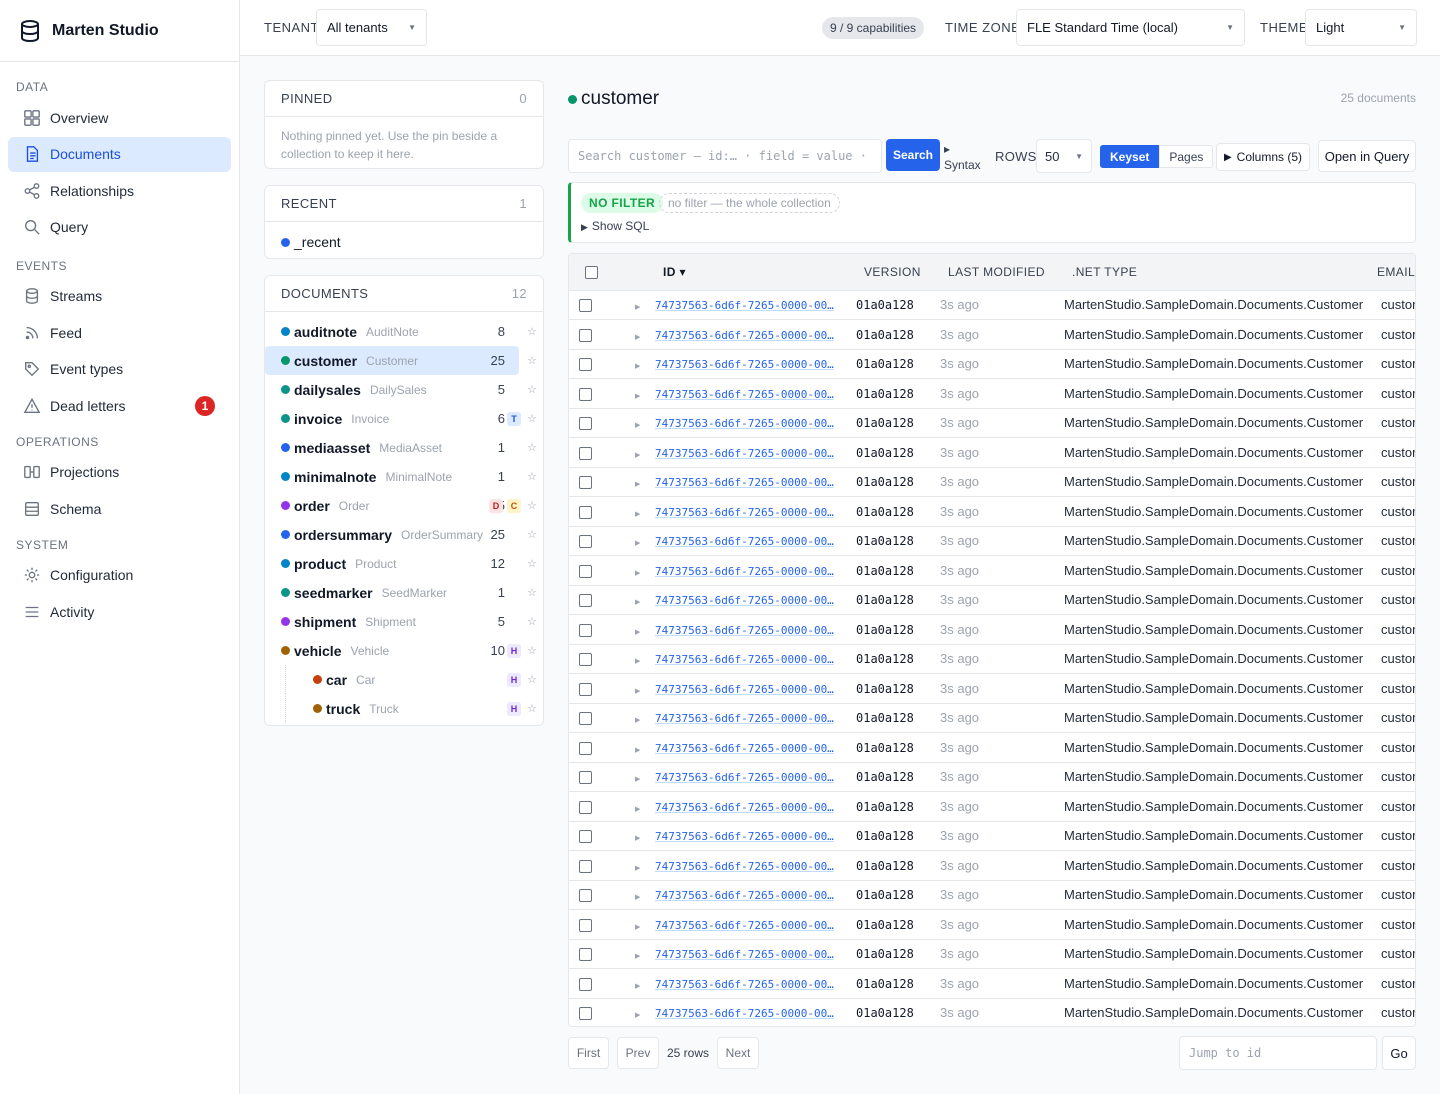 The height and width of the screenshot is (1094, 1440). Describe the element at coordinates (873, 28) in the screenshot. I see `capabilities-badge: 9 / 9 capabilities` at that location.